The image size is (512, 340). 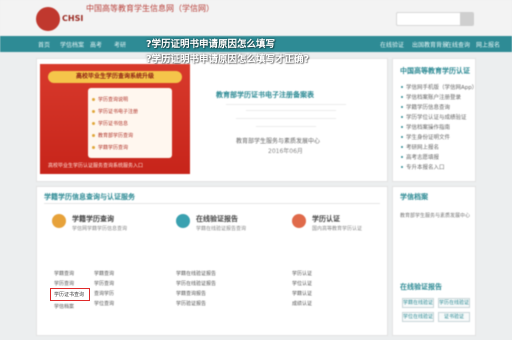 I want to click on banner-footer: 高校毕业生学历认证服务查询系统服务入口, so click(x=96, y=166).